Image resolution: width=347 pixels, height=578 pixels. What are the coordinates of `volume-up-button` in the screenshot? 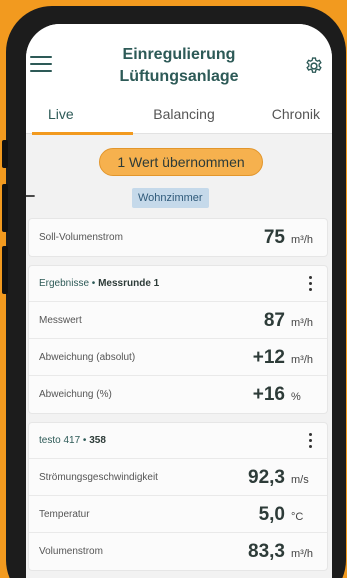 It's located at (5, 208).